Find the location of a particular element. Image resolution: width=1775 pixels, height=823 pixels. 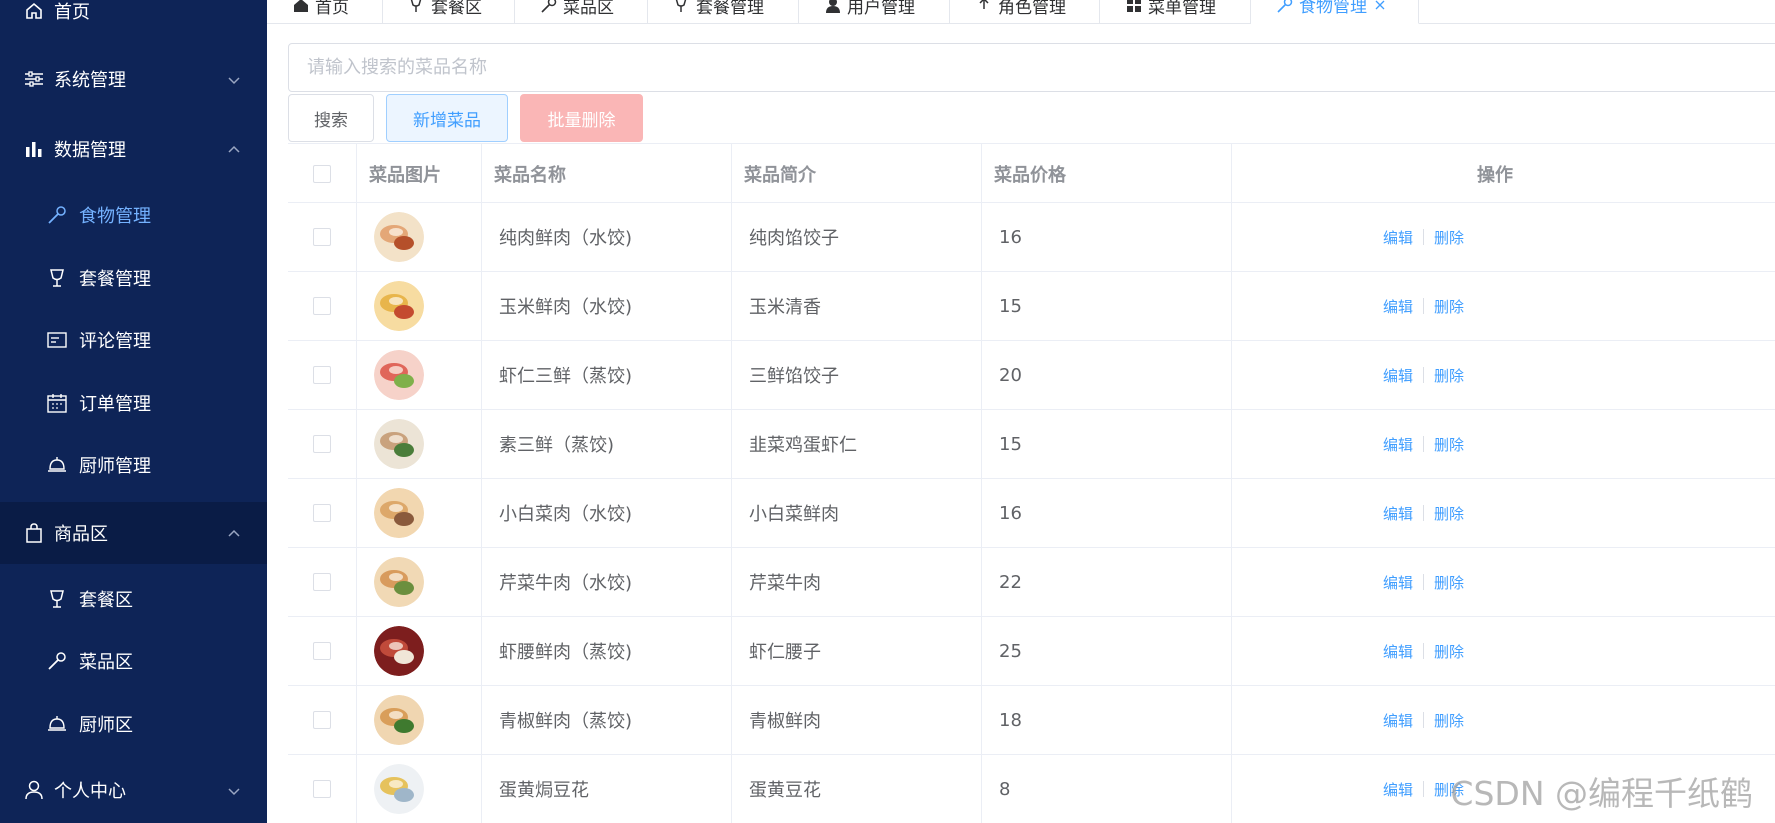

dish-price: 22 is located at coordinates (1107, 582).